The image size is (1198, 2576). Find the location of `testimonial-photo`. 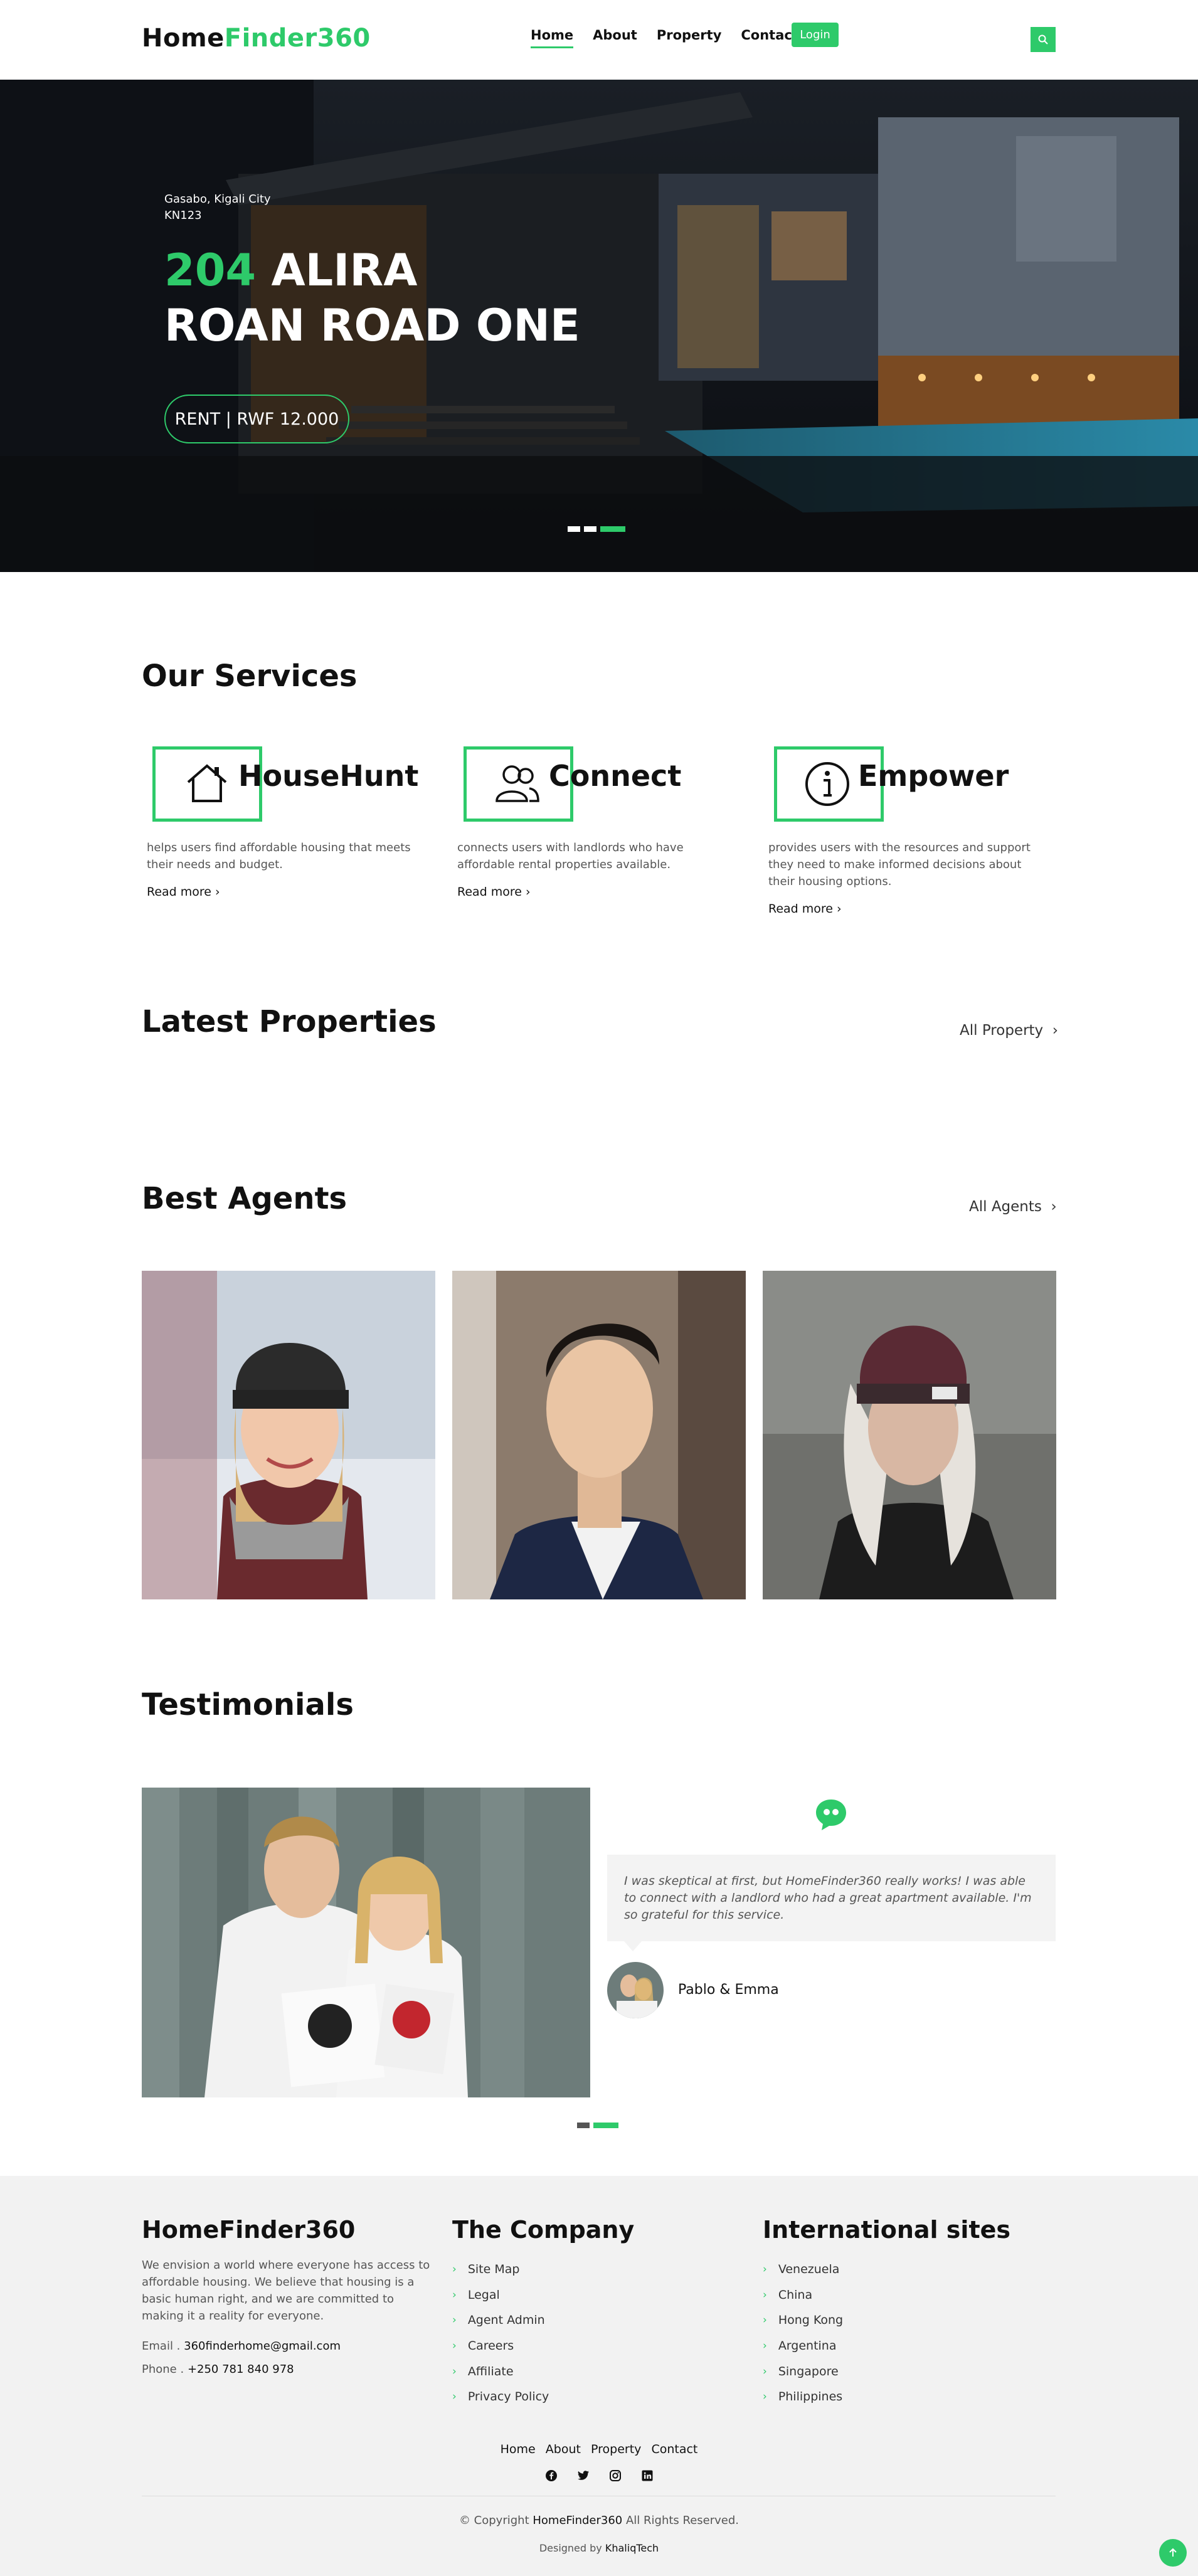

testimonial-photo is located at coordinates (366, 1942).